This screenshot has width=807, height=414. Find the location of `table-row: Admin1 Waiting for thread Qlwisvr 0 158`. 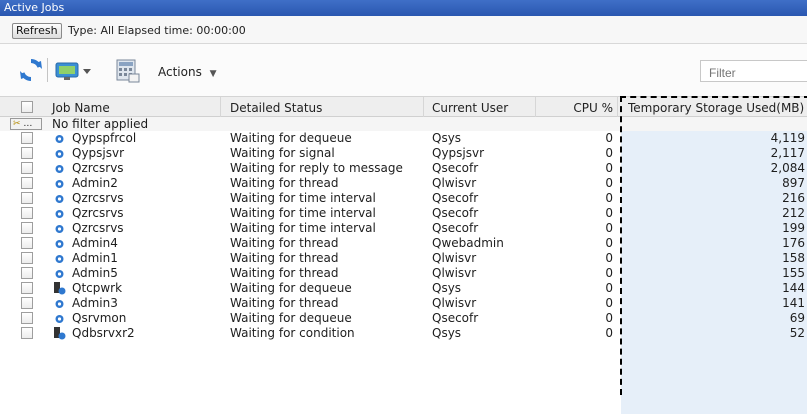

table-row: Admin1 Waiting for thread Qlwisvr 0 158 is located at coordinates (403, 258).